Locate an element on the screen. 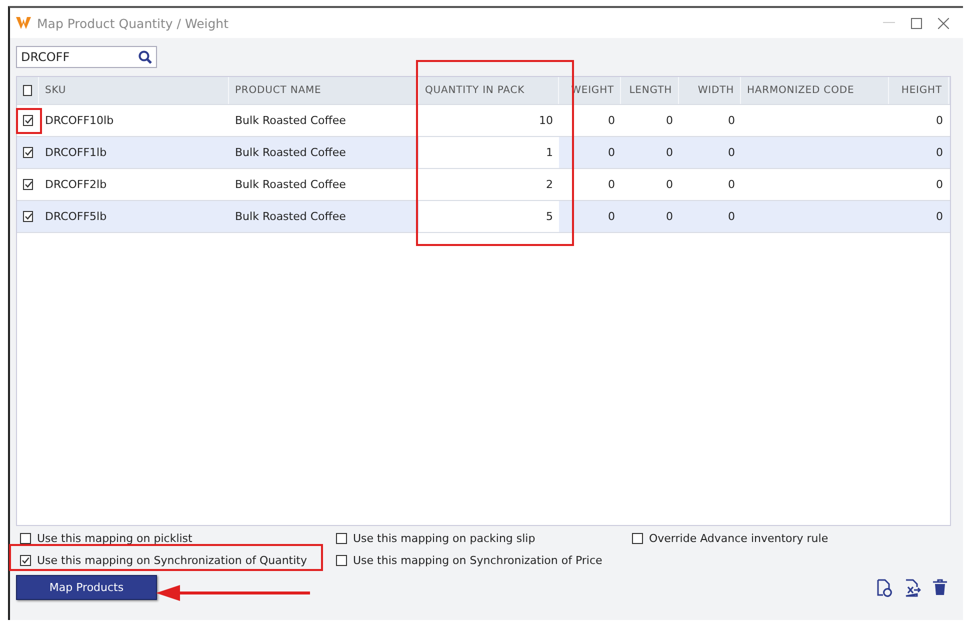  search-icon is located at coordinates (145, 57).